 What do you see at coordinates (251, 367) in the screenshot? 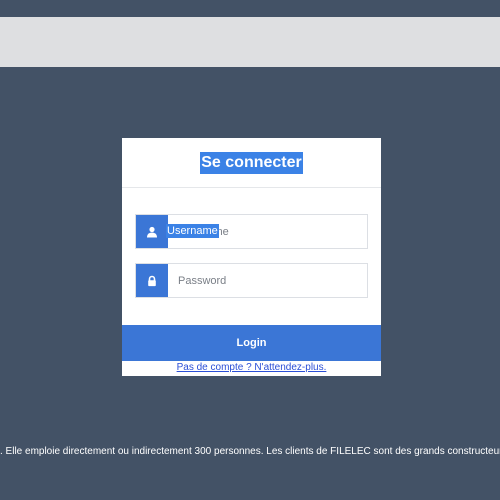
I see `signup-link: Pas de compte ? N'attendez-plus.` at bounding box center [251, 367].